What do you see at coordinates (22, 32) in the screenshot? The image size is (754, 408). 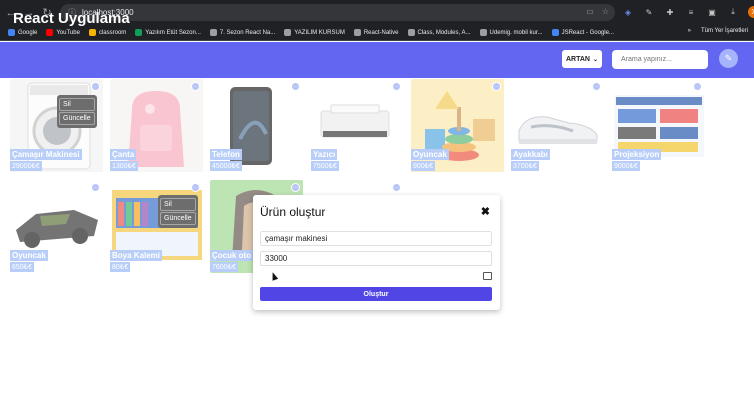 I see `bookmark-item: Google` at bounding box center [22, 32].